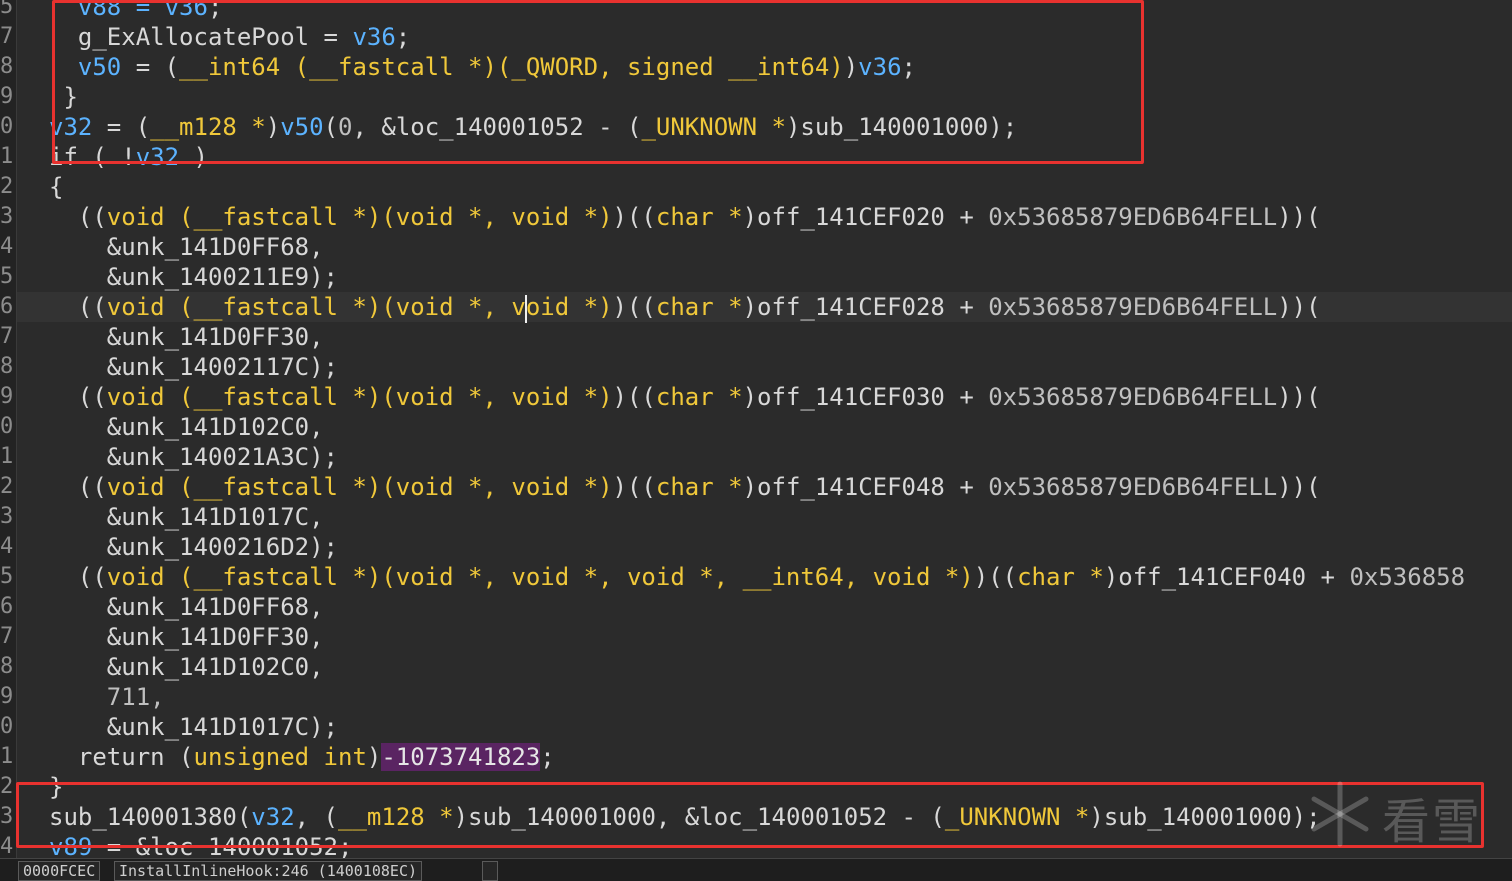  I want to click on code-token: v88 =, so click(107, 10).